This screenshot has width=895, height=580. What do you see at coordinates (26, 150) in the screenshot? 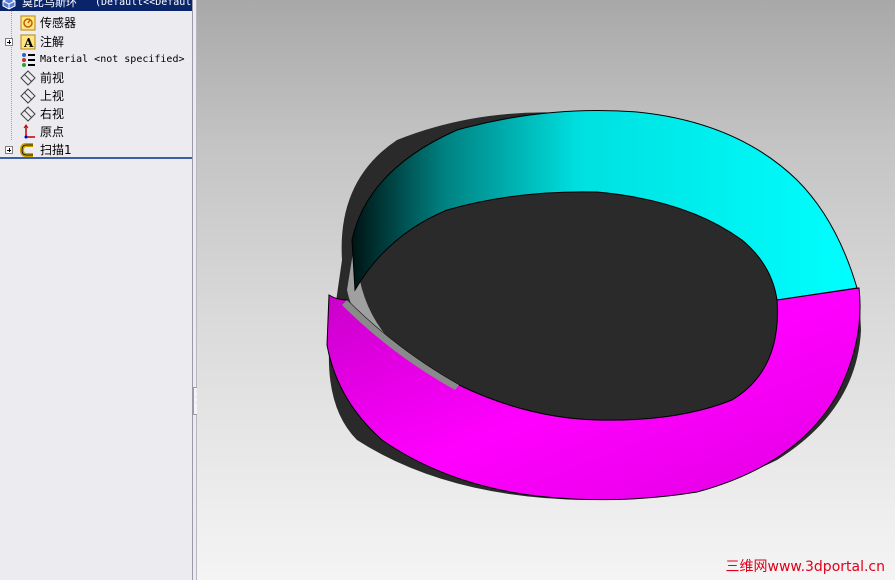
I see `sweep-feature-icon` at bounding box center [26, 150].